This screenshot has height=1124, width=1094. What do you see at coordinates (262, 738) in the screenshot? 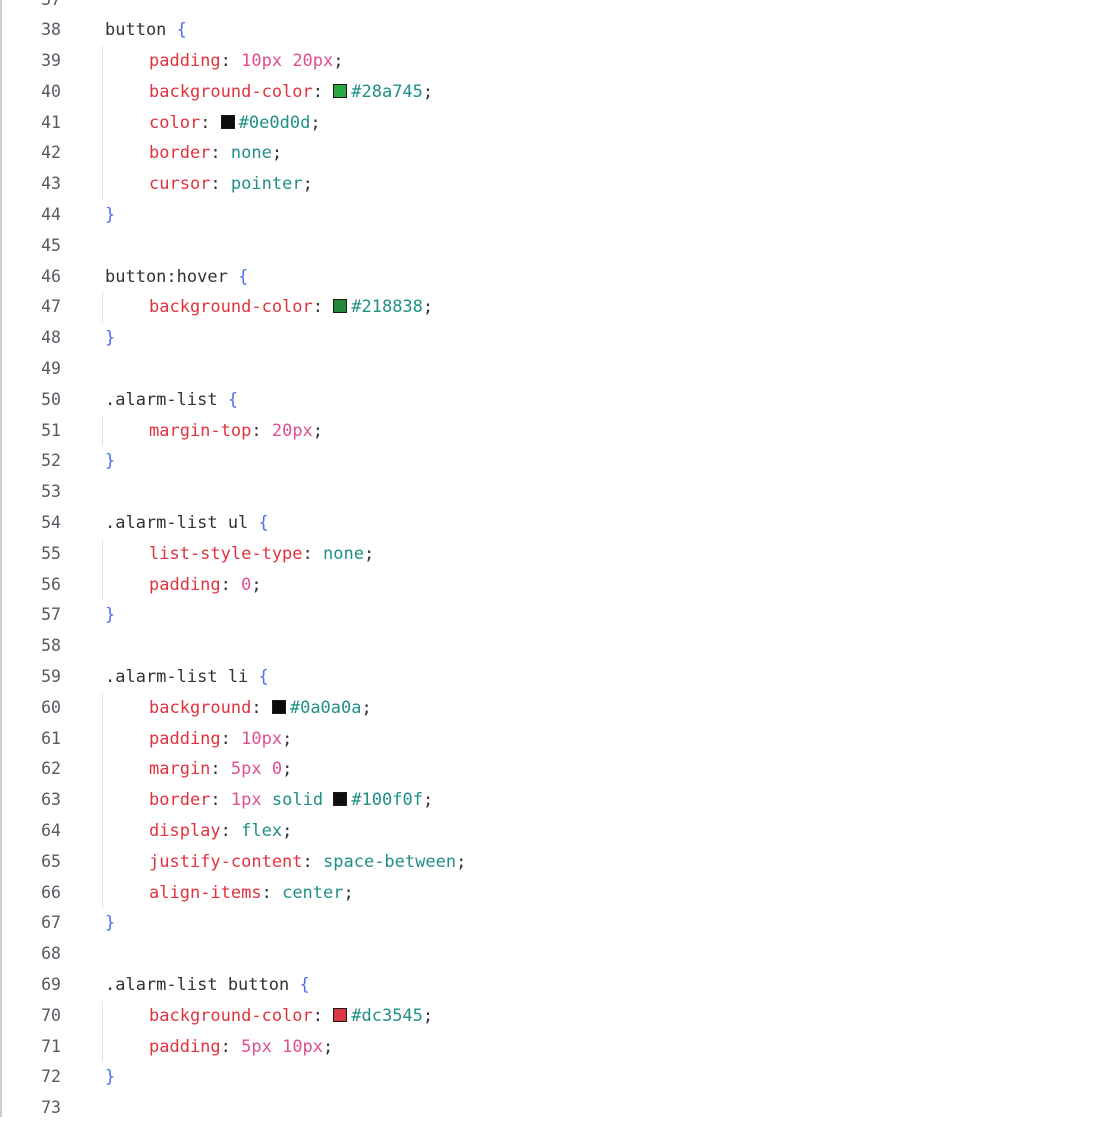
I see `css-value-number: 10px` at bounding box center [262, 738].